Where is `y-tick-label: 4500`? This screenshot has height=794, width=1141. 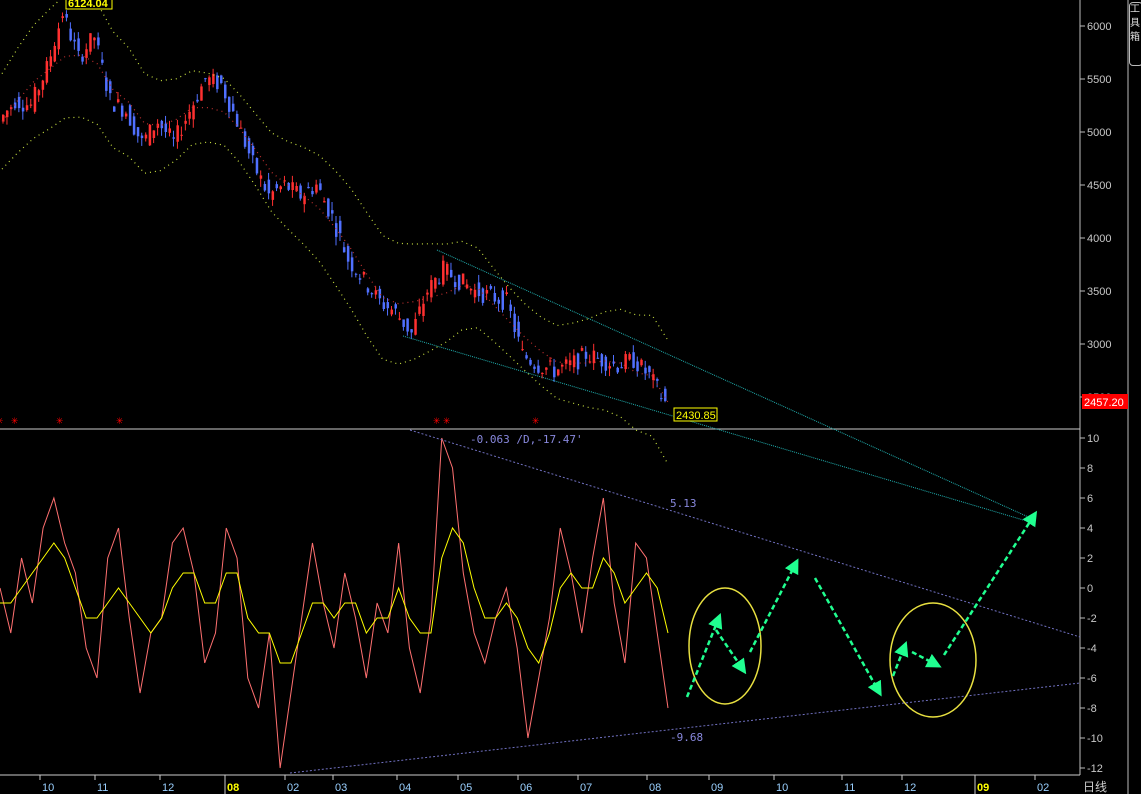 y-tick-label: 4500 is located at coordinates (1099, 186).